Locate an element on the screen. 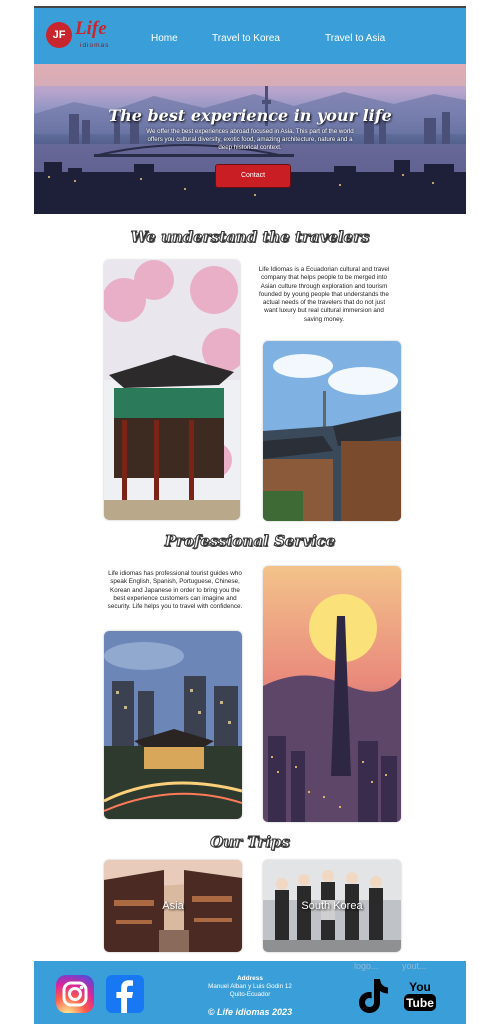  photo-seoul-tower-sunset is located at coordinates (332, 694).